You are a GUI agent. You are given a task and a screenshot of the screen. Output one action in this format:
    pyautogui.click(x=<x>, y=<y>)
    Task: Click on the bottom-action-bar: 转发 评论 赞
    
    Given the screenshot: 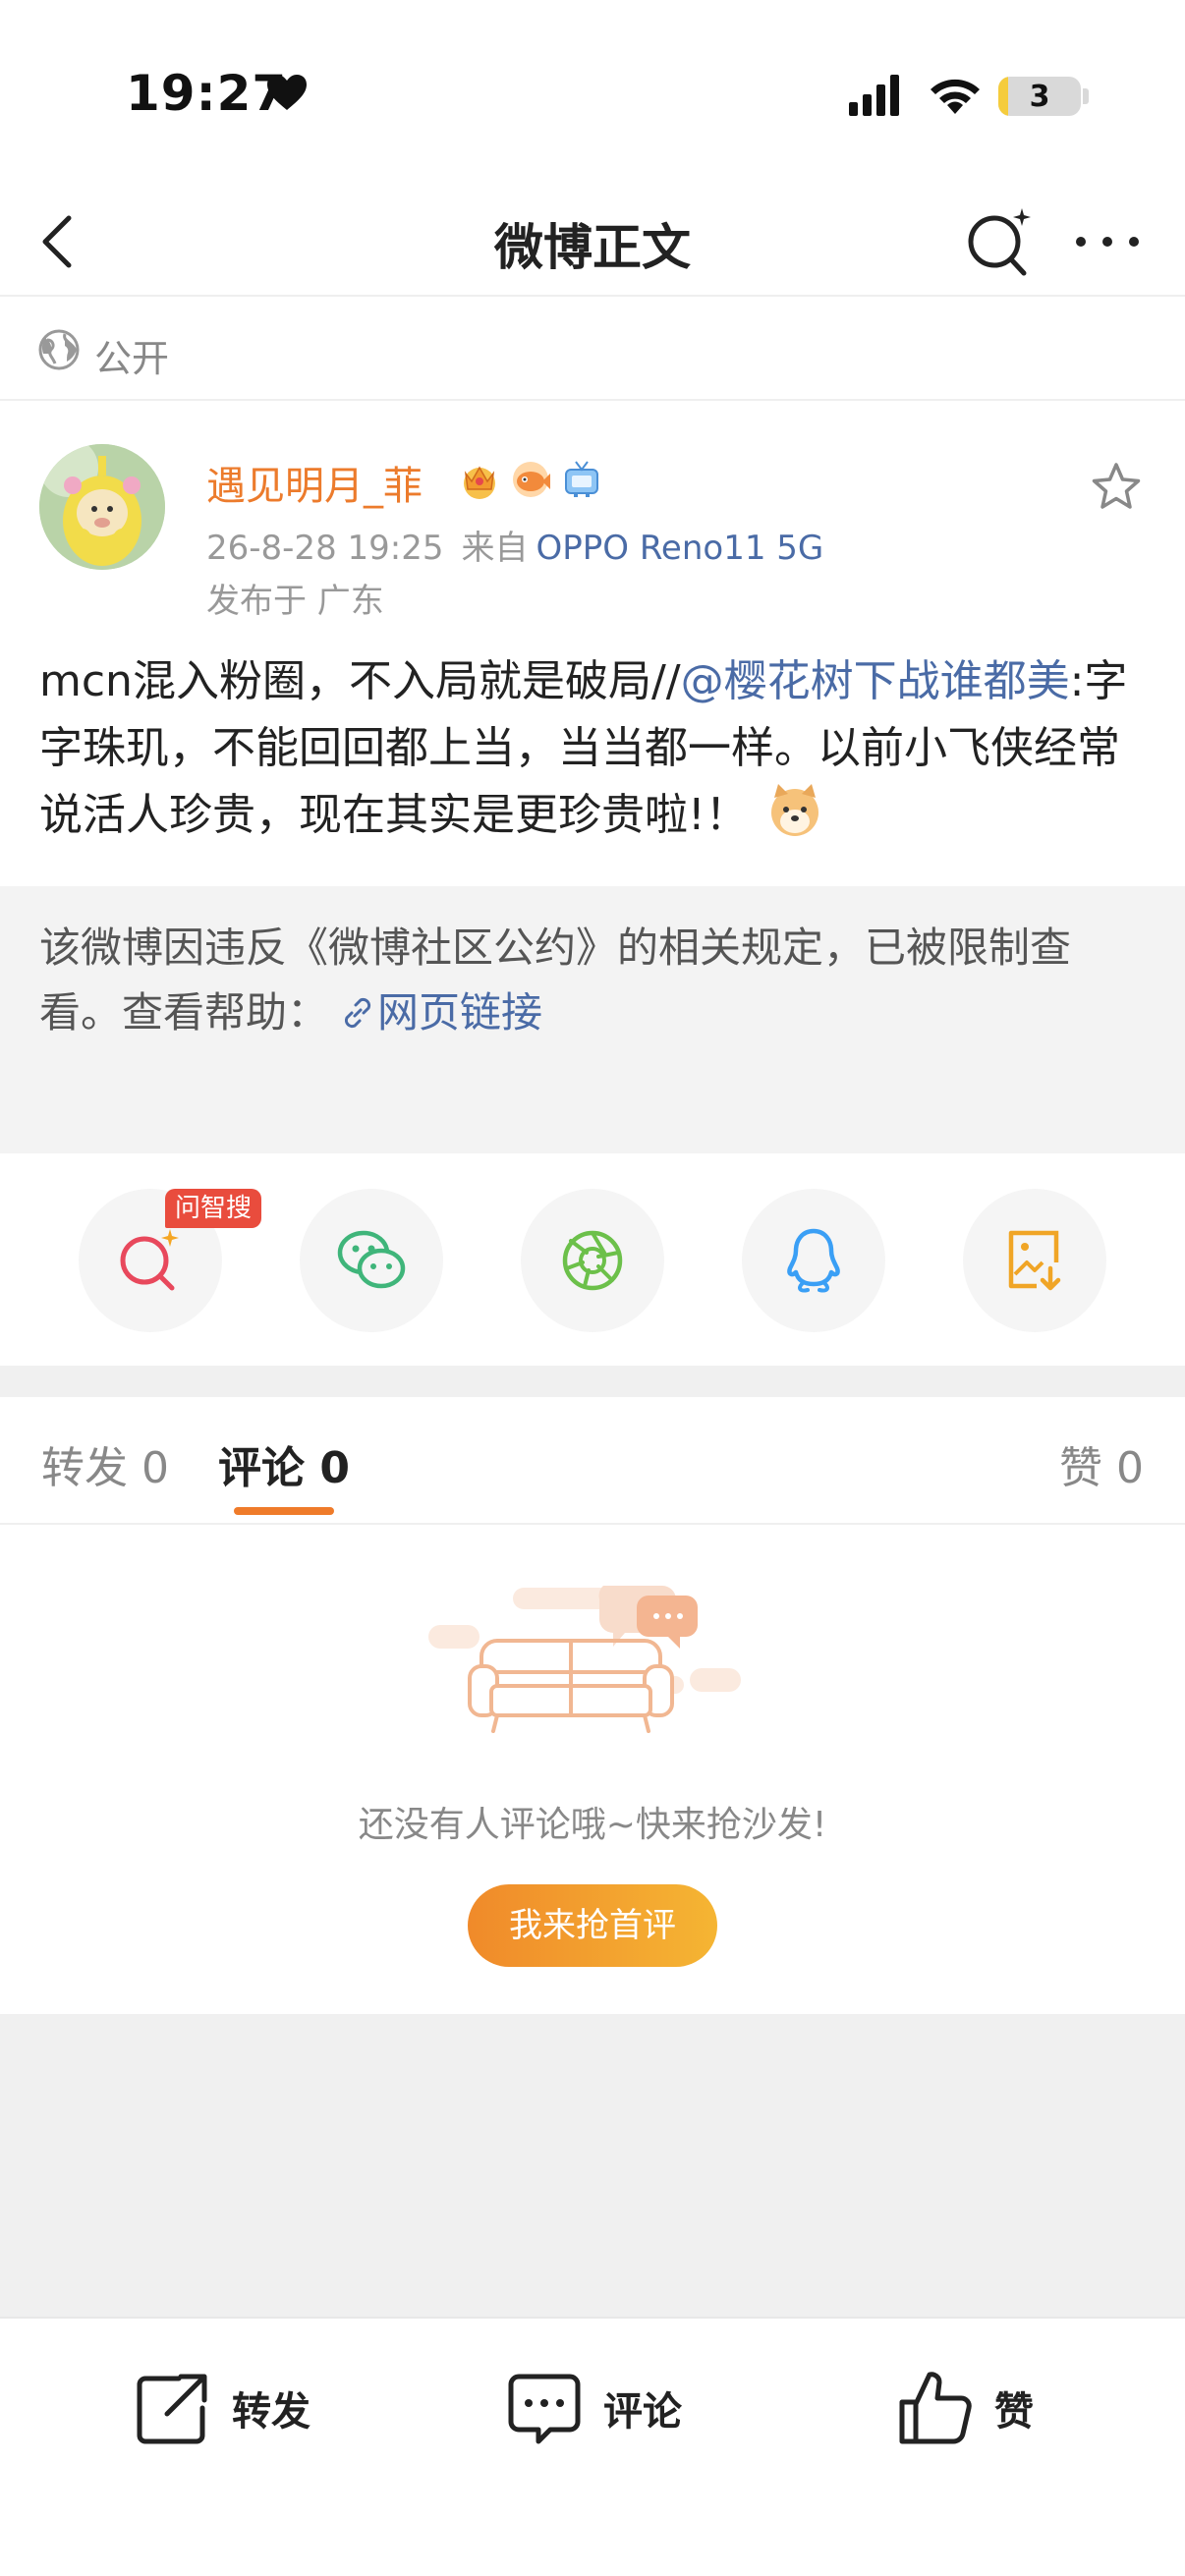 What is the action you would take?
    pyautogui.click(x=592, y=2446)
    